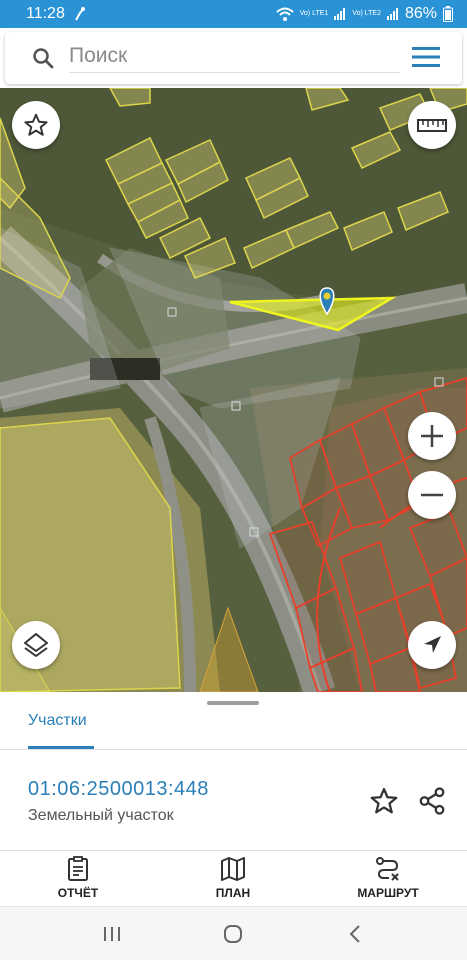 This screenshot has width=467, height=960. Describe the element at coordinates (78, 868) in the screenshot. I see `report-icon` at that location.